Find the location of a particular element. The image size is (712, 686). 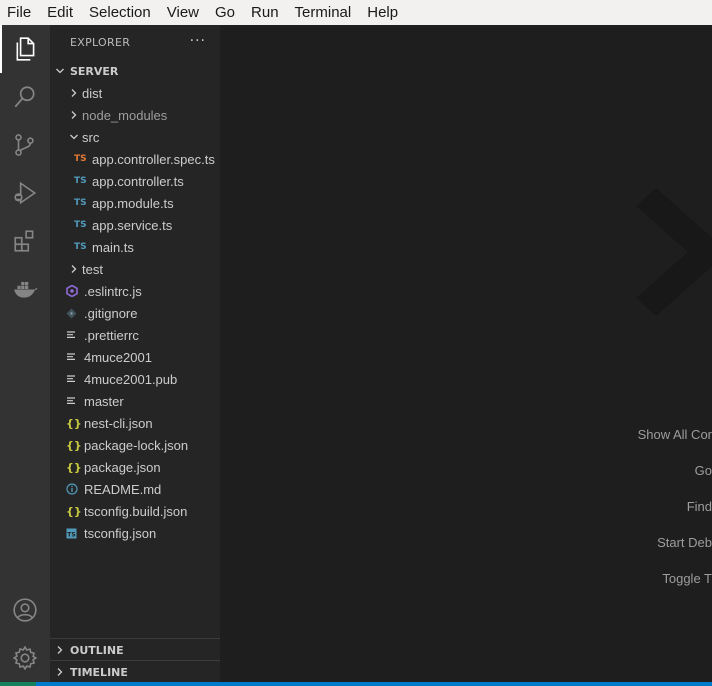

tree-item-label: 4muce2001 is located at coordinates (118, 357).